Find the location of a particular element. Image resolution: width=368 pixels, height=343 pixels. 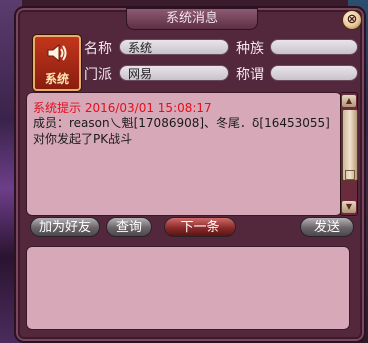

scroll-thumb is located at coordinates (350, 145).